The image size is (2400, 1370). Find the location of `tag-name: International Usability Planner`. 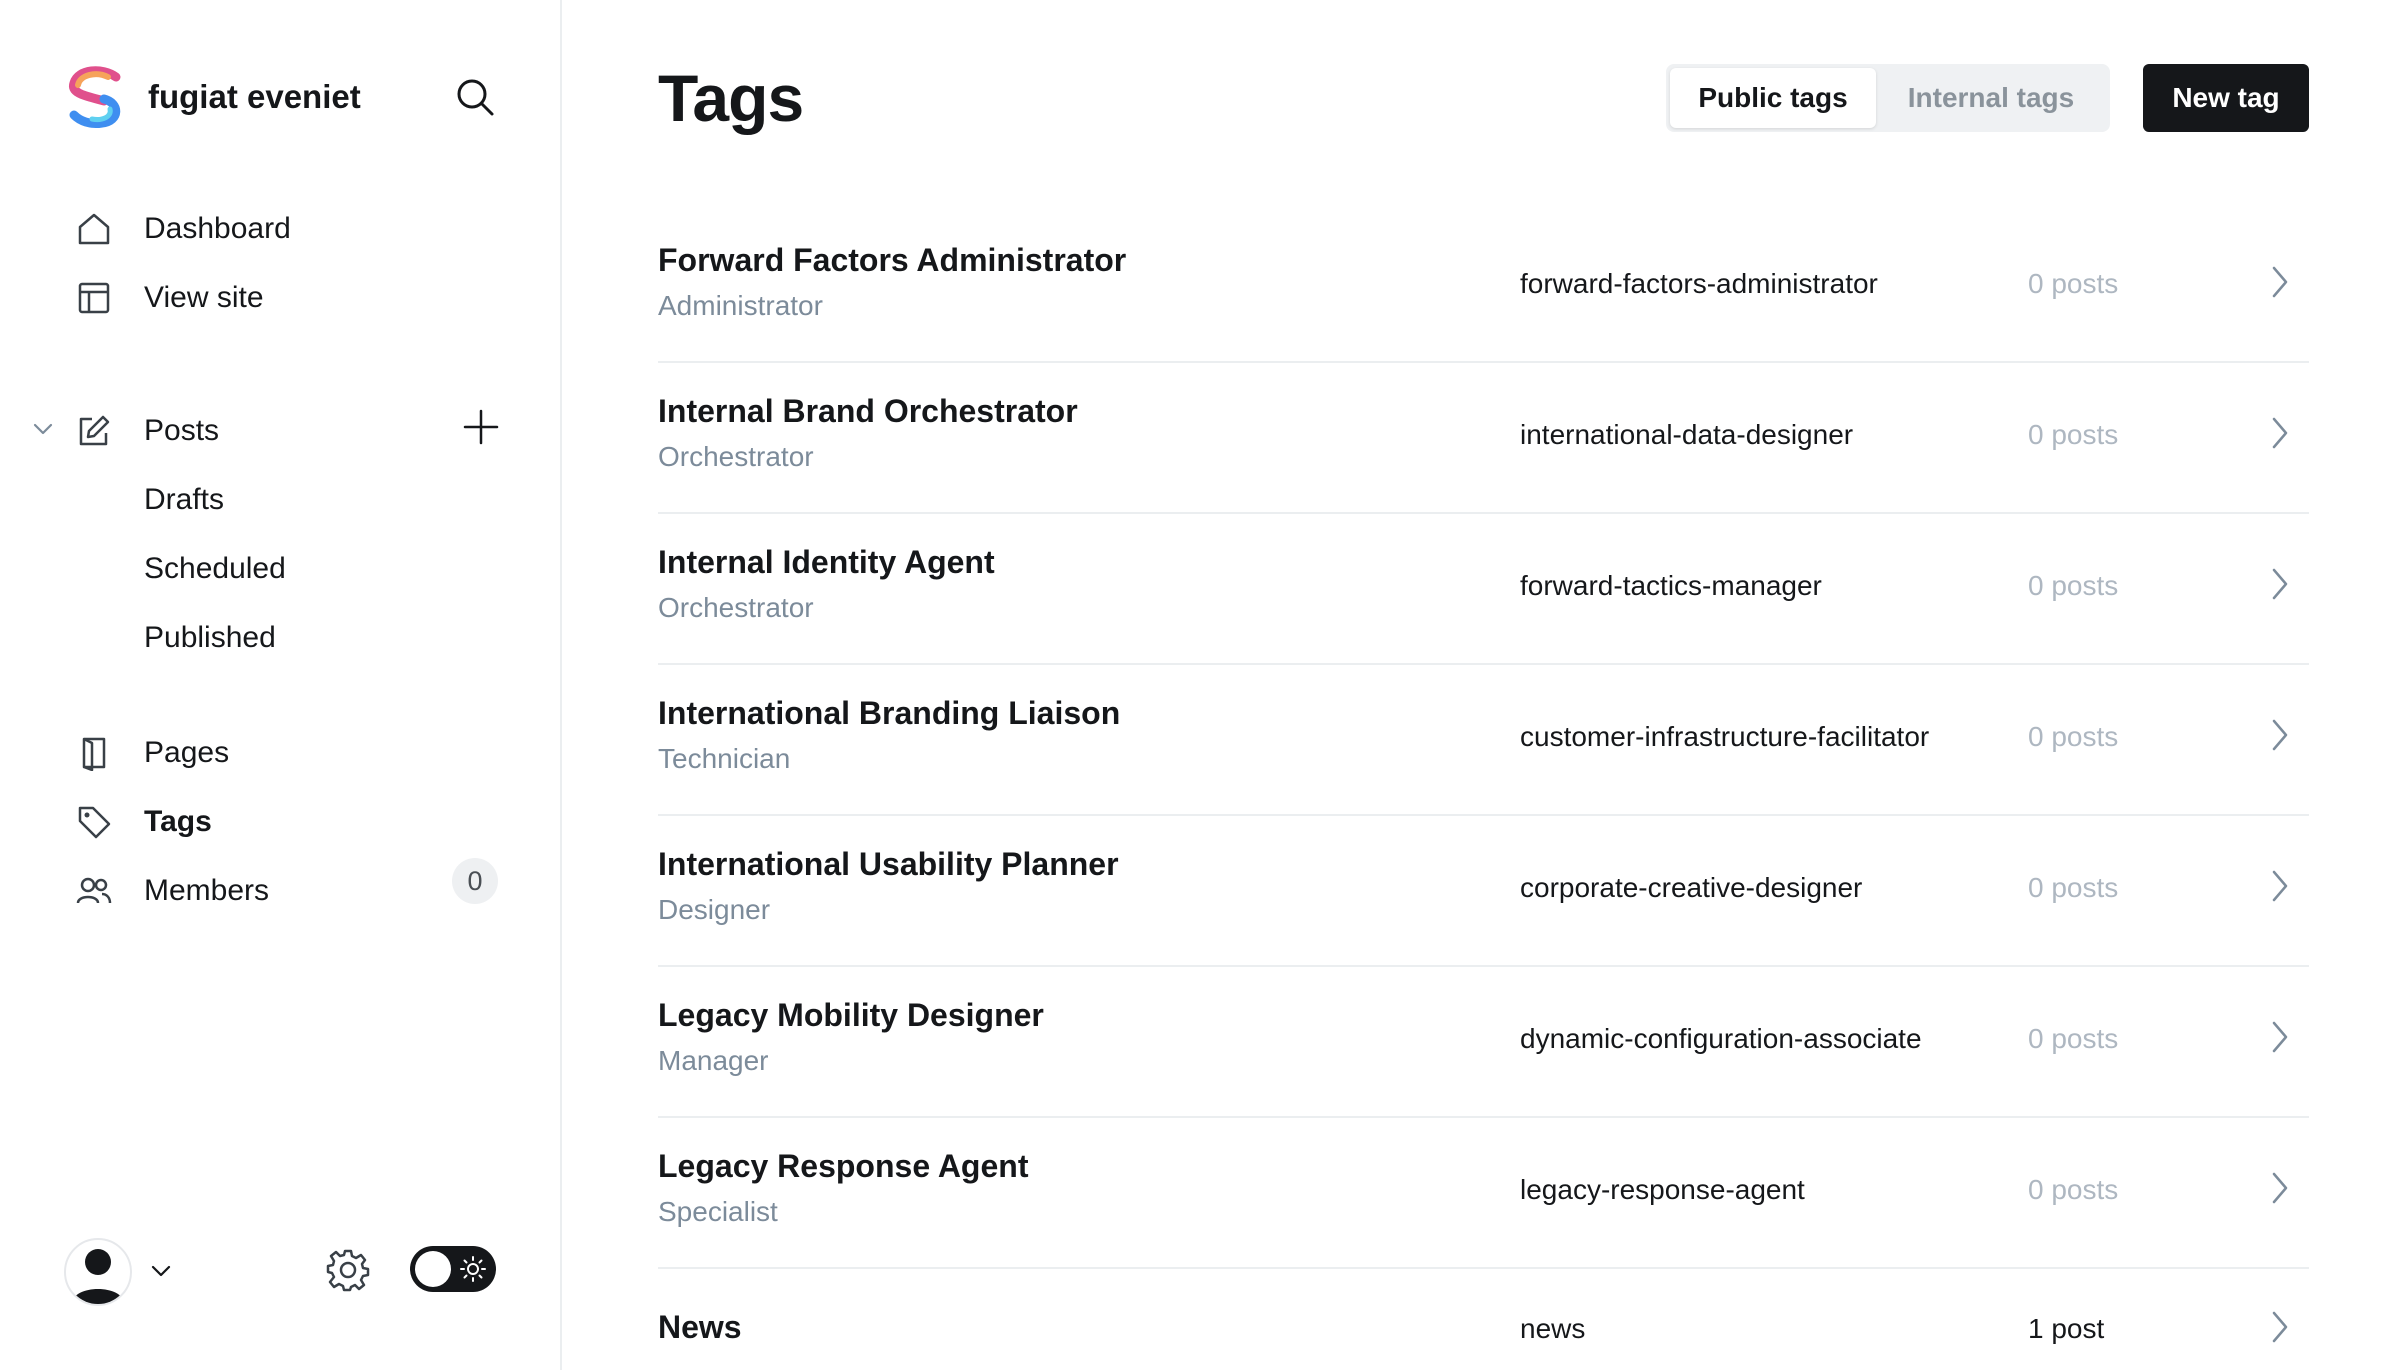

tag-name: International Usability Planner is located at coordinates (888, 864).